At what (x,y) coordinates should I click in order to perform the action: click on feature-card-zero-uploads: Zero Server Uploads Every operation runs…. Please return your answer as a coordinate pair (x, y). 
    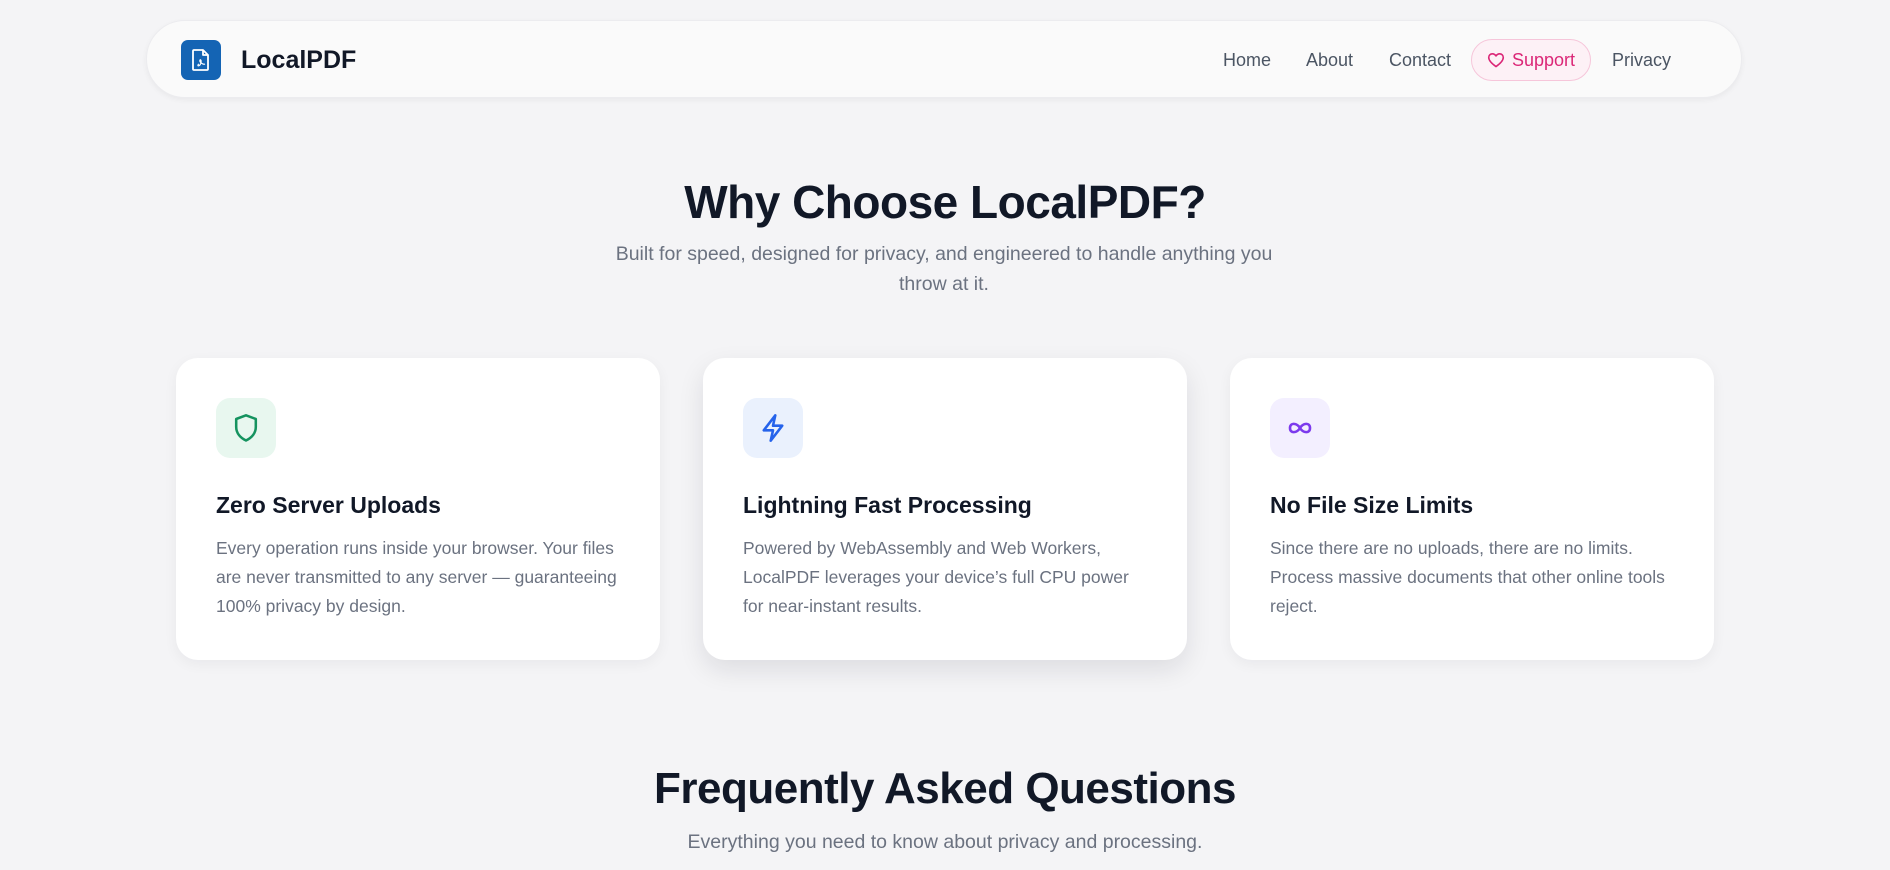
    Looking at the image, I should click on (418, 509).